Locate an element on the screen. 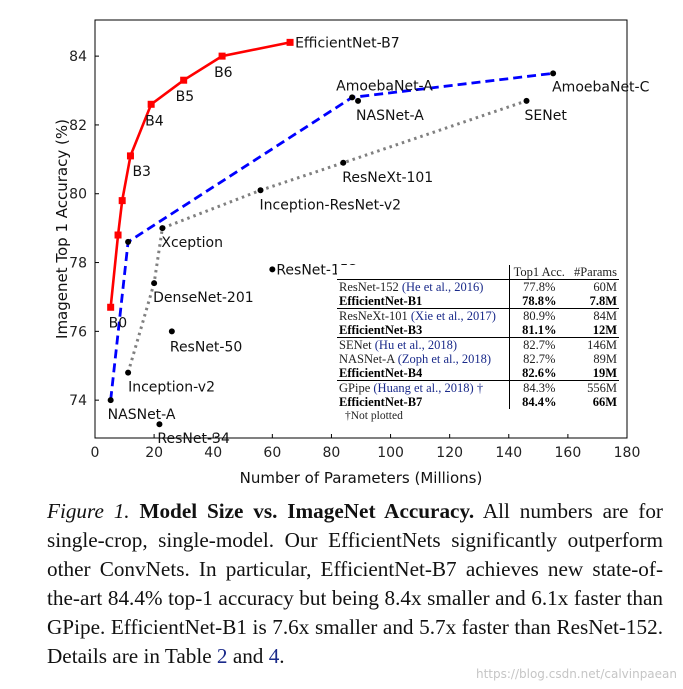 Image resolution: width=683 pixels, height=689 pixels. table-2-link: 2 is located at coordinates (222, 656).